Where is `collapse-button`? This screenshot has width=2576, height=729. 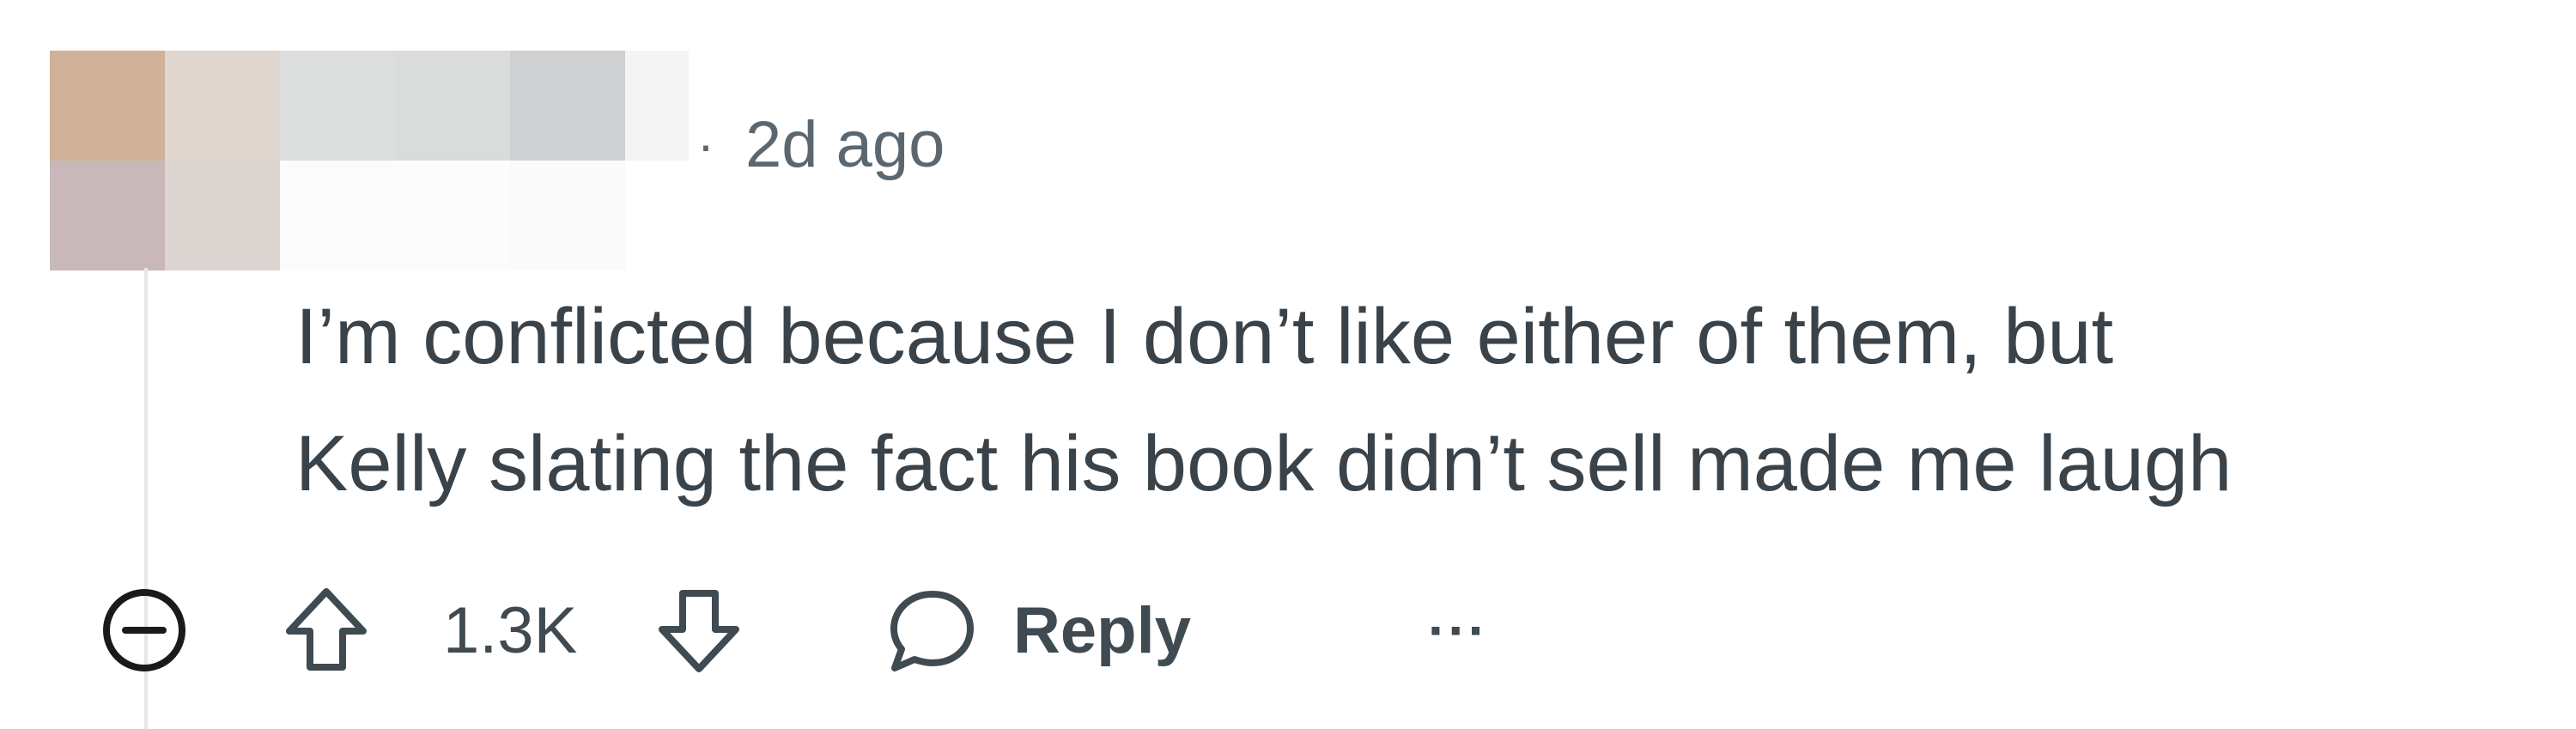 collapse-button is located at coordinates (144, 630).